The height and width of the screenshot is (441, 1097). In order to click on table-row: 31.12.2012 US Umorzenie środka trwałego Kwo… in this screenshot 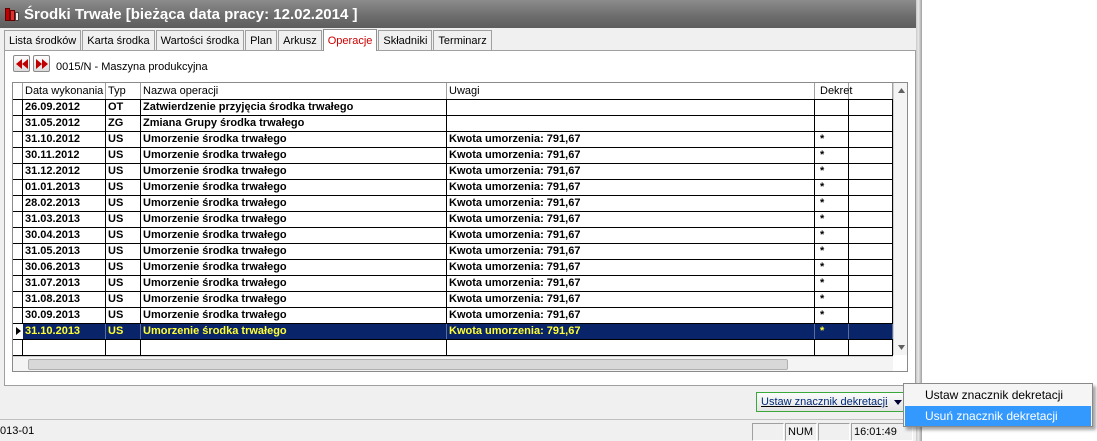, I will do `click(453, 172)`.